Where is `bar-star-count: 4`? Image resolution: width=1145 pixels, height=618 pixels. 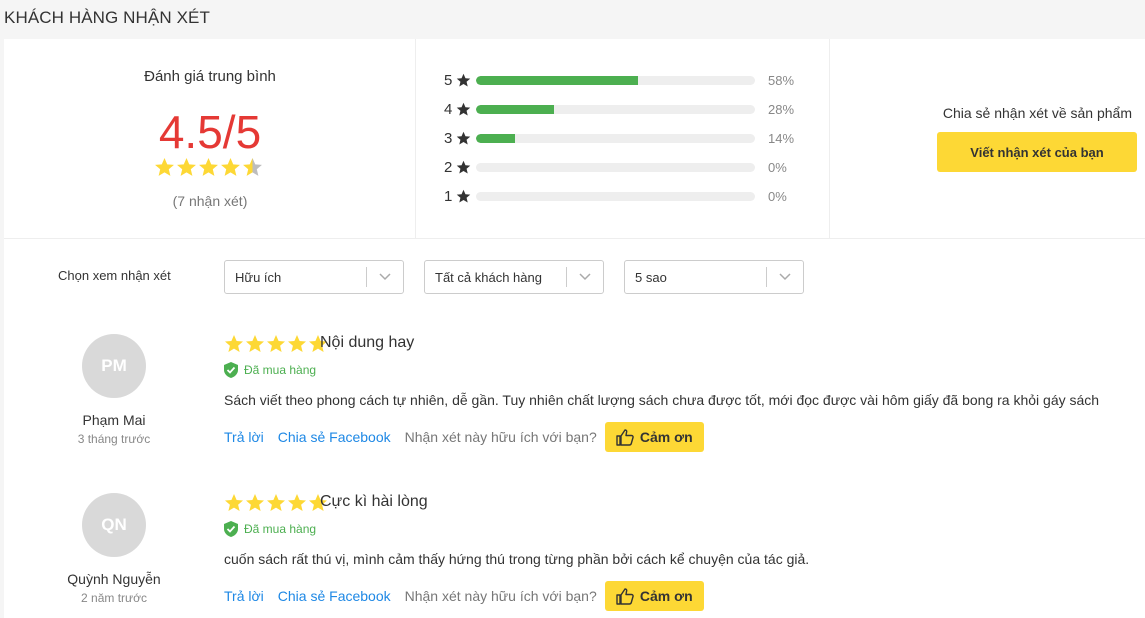 bar-star-count: 4 is located at coordinates (448, 109).